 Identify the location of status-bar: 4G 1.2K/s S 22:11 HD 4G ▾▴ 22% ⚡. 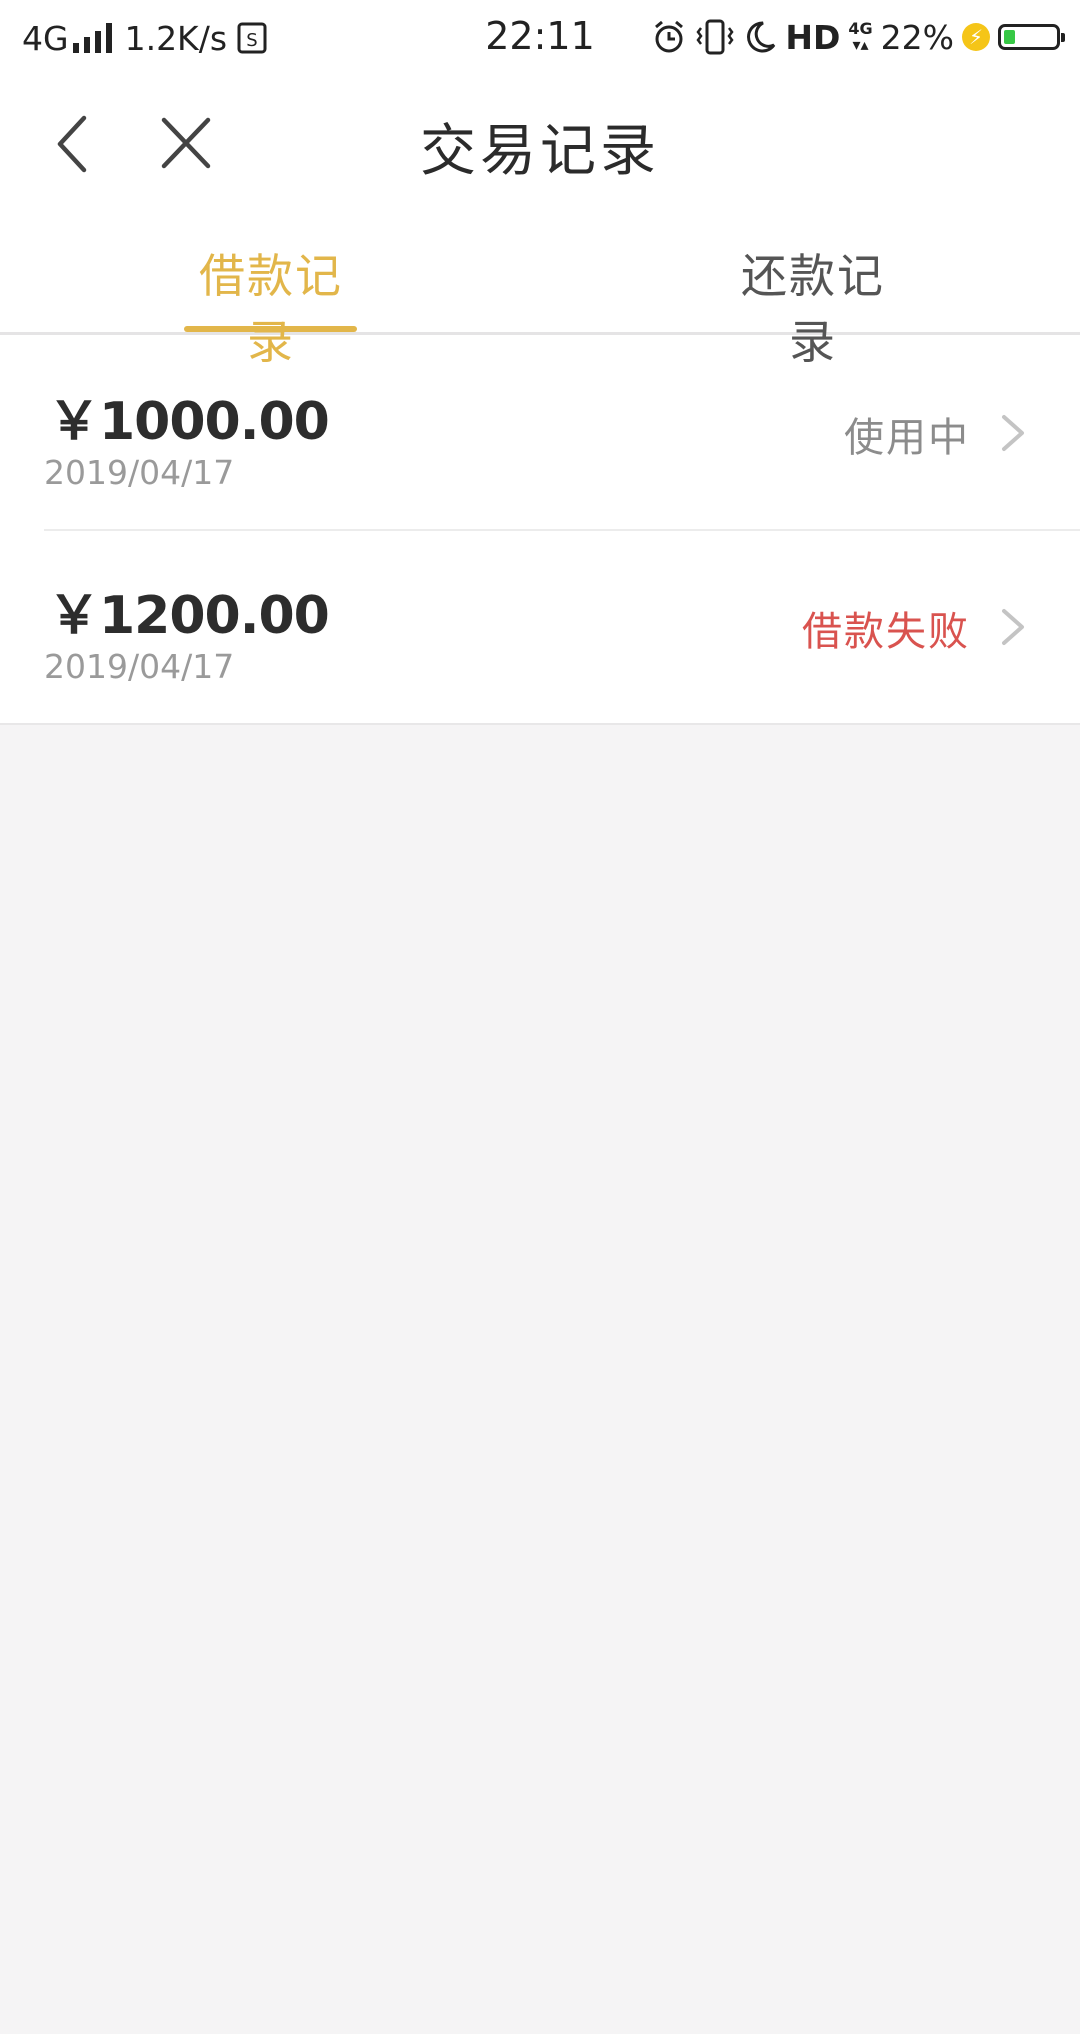
(540, 37).